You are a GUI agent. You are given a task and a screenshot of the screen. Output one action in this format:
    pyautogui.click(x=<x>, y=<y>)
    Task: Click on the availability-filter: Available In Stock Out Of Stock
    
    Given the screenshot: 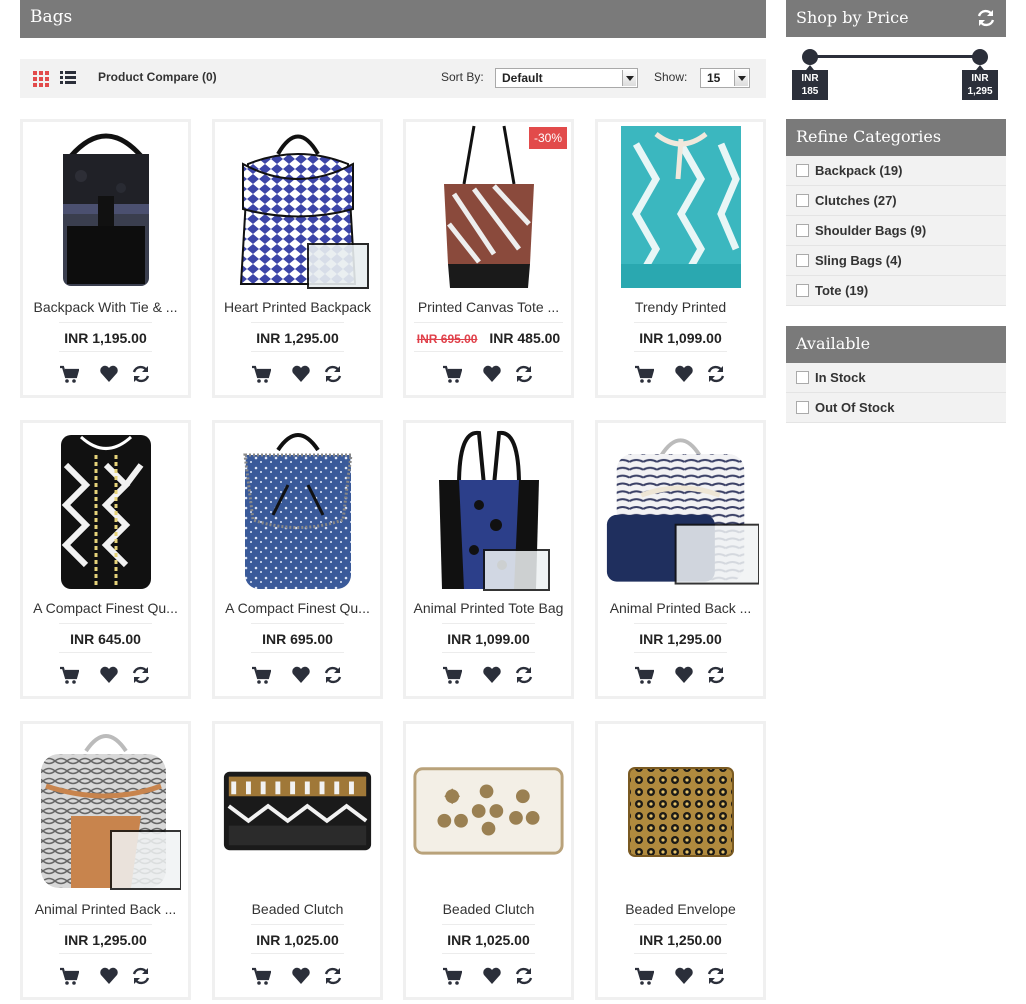 What is the action you would take?
    pyautogui.click(x=896, y=374)
    